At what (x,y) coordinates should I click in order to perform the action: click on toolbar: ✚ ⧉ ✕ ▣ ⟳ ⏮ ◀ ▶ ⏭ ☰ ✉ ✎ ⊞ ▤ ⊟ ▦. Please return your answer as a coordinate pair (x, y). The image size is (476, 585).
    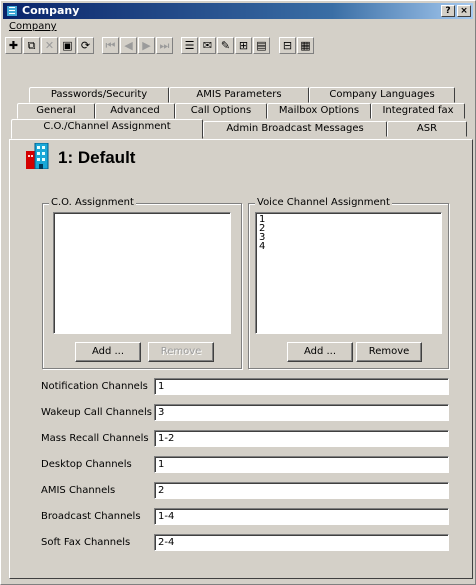
    Looking at the image, I should click on (238, 46).